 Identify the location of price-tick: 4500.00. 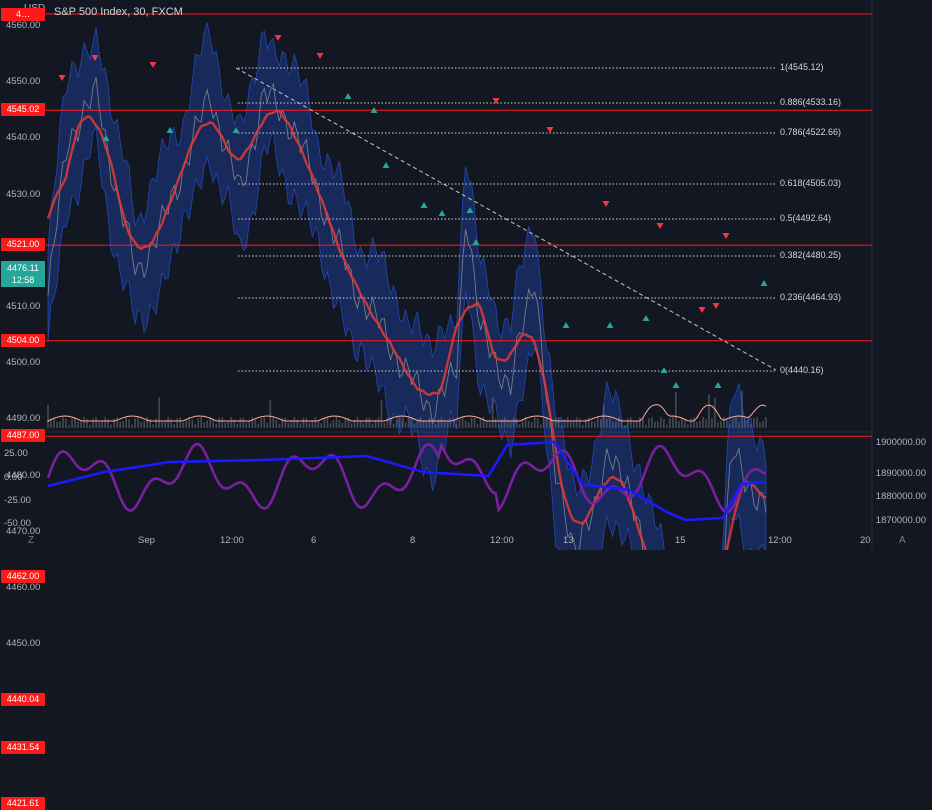
(23, 363).